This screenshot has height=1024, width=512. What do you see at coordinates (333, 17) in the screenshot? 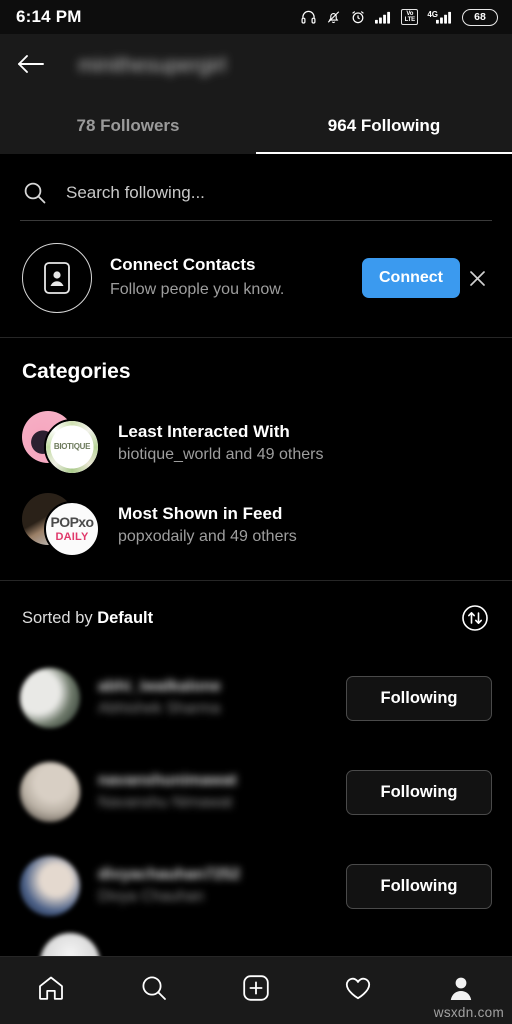
I see `bell-muted-icon` at bounding box center [333, 17].